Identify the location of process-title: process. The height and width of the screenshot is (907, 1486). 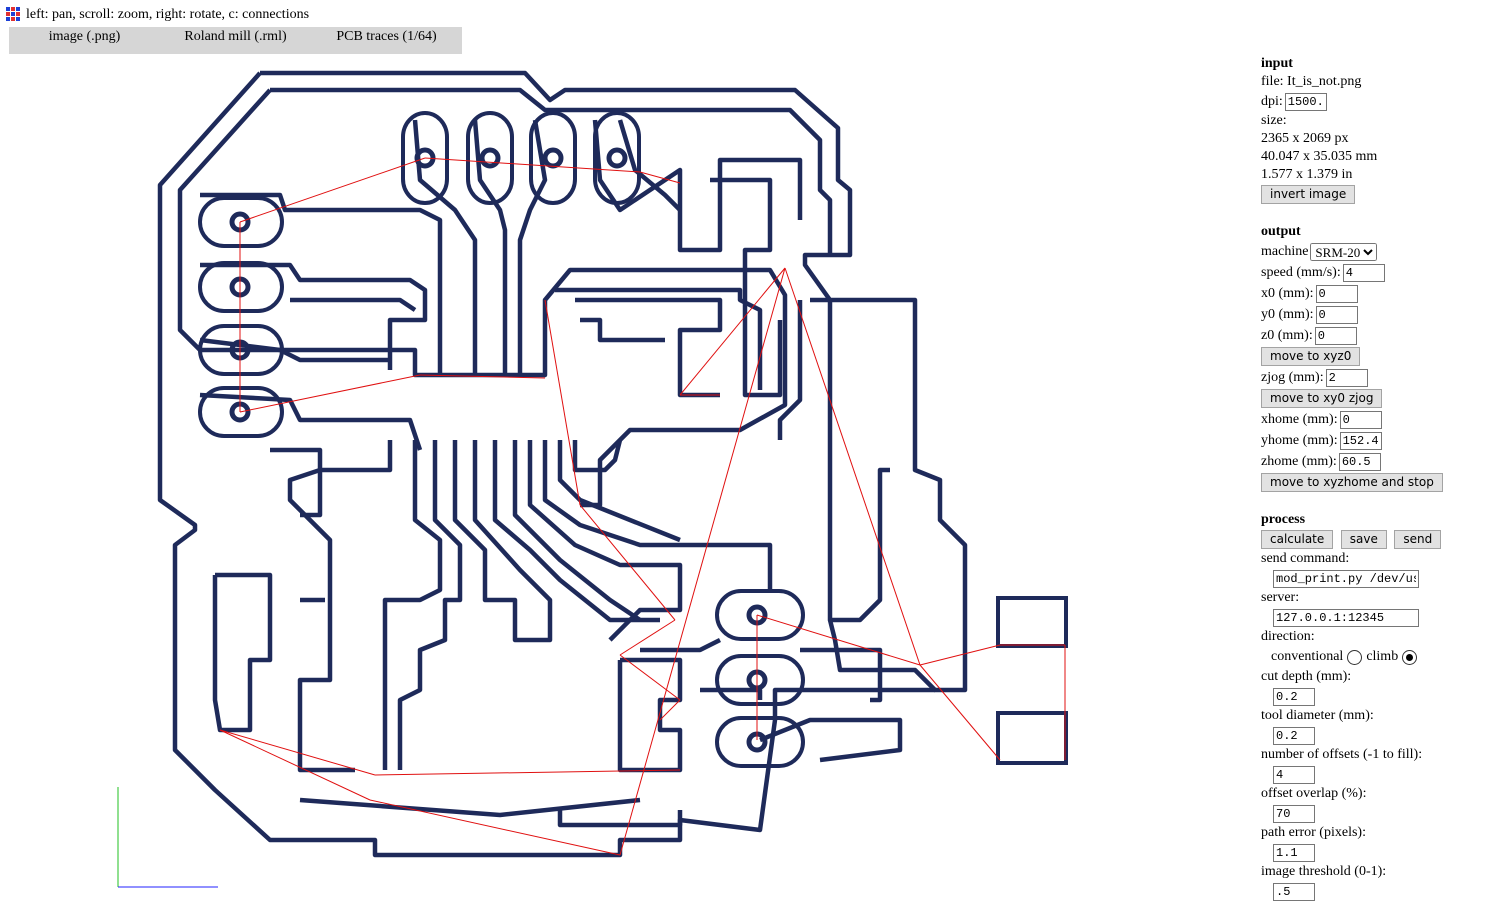
(1283, 519).